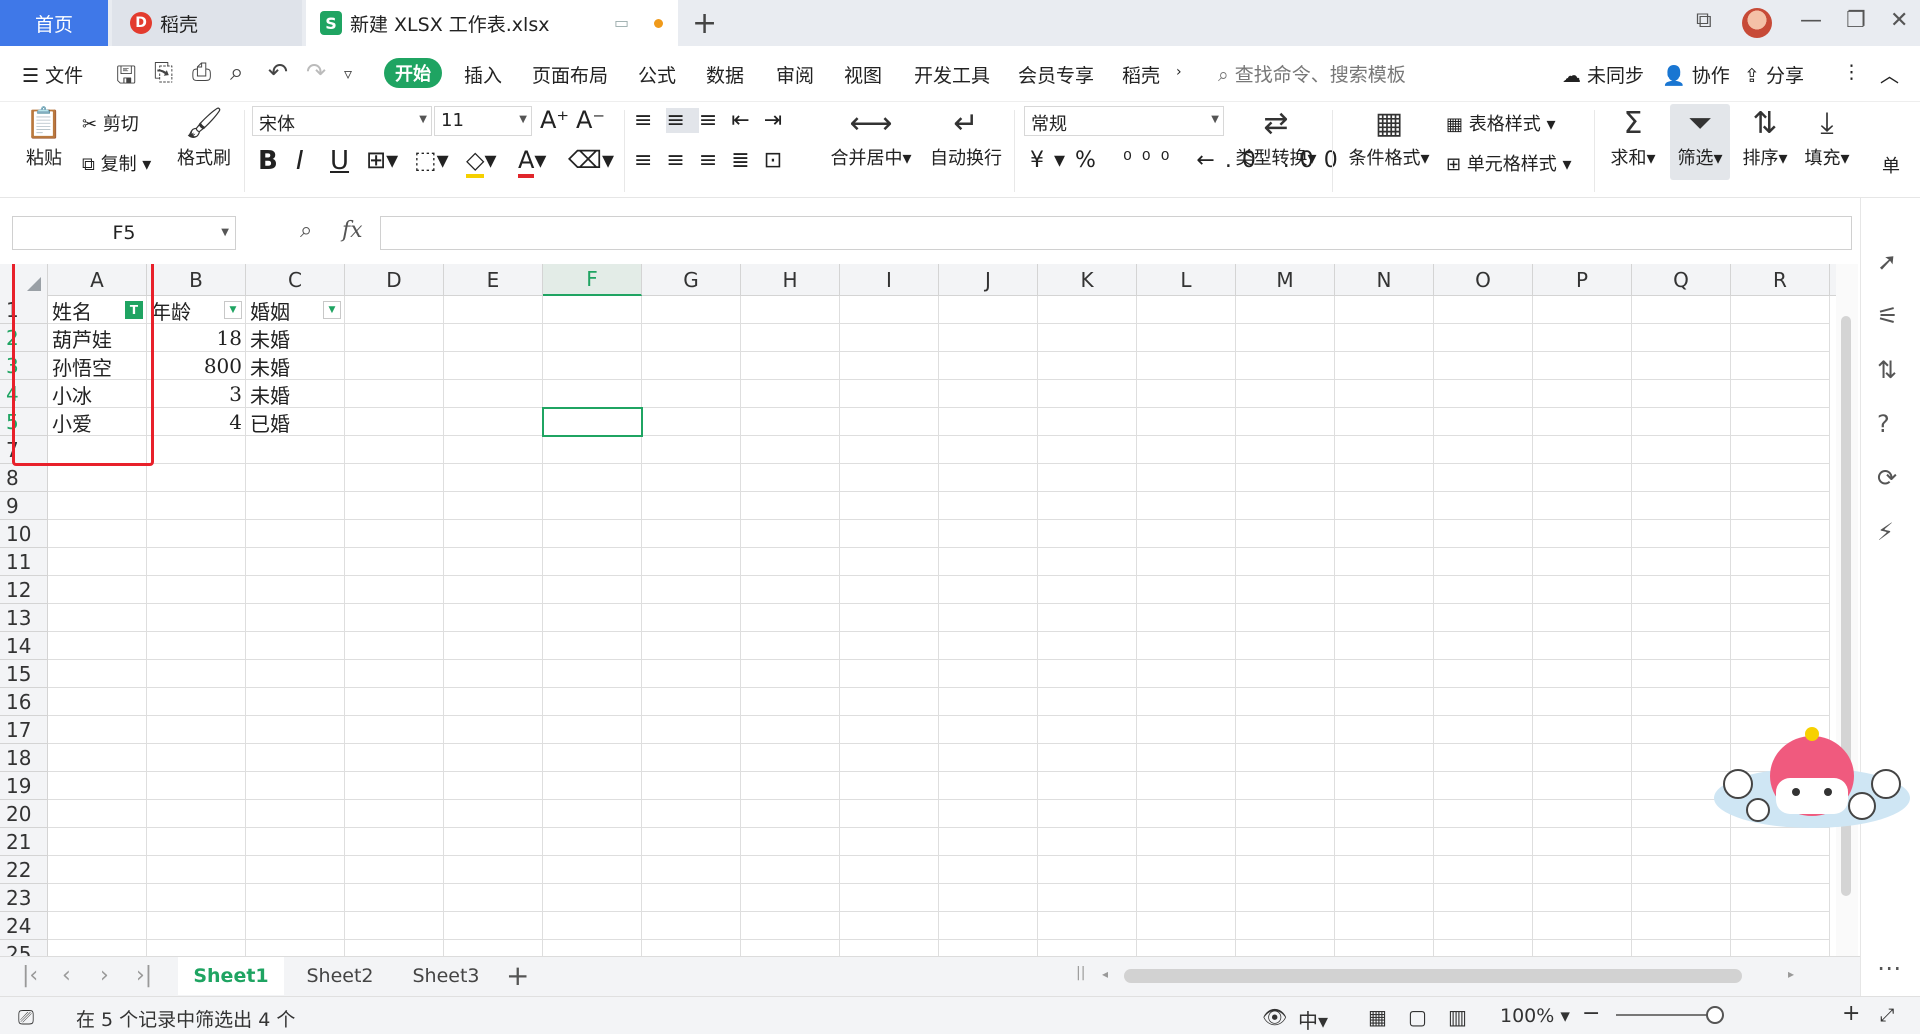 Image resolution: width=1920 pixels, height=1034 pixels. Describe the element at coordinates (24, 618) in the screenshot. I see `row-header-13: 13` at that location.